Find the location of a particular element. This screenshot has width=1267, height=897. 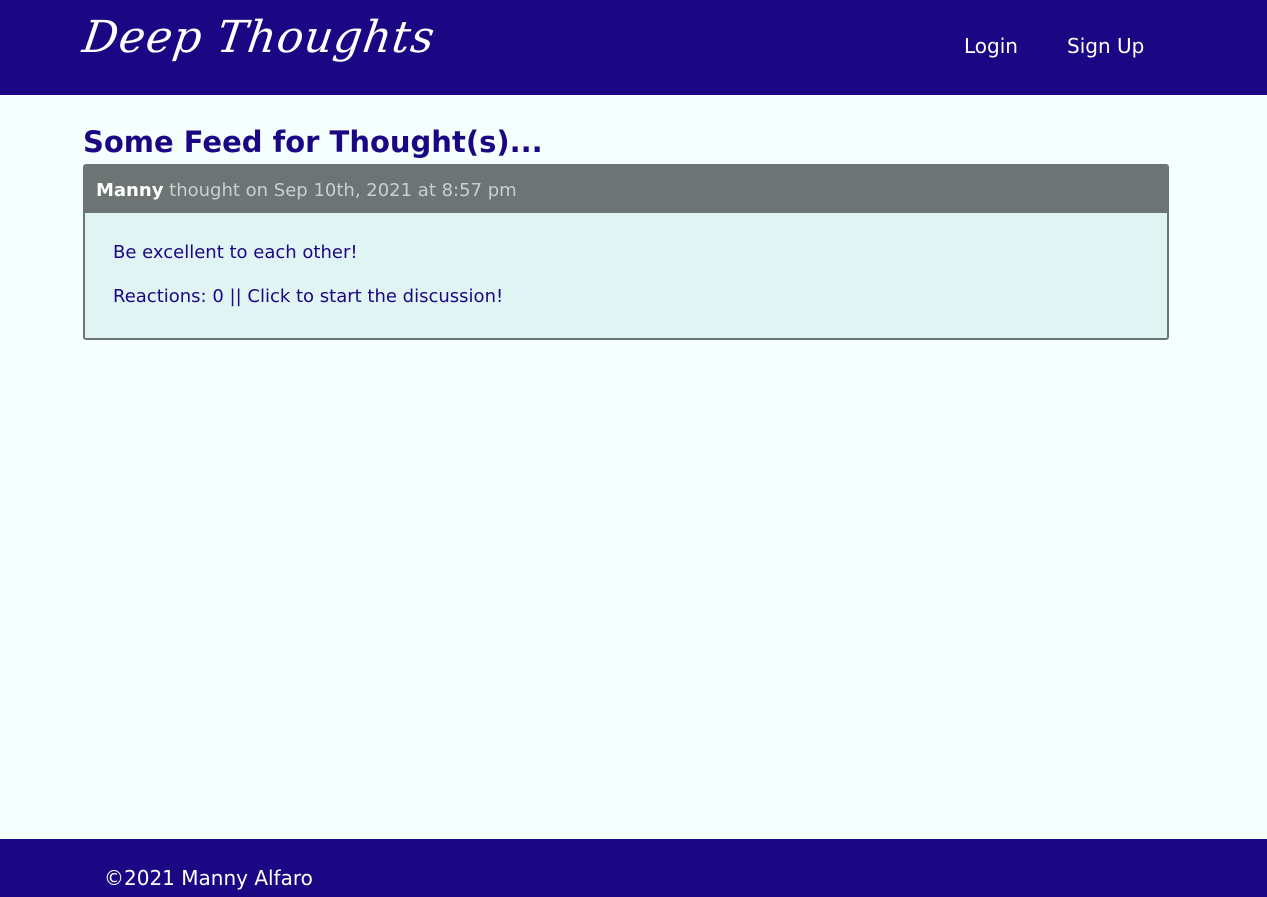

thought-meta: thought on Sep 10th, 2021 at 8:57 pm is located at coordinates (343, 190).